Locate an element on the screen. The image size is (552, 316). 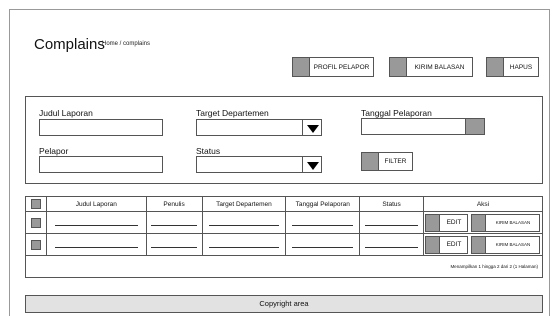
column-header: Status is located at coordinates (391, 204).